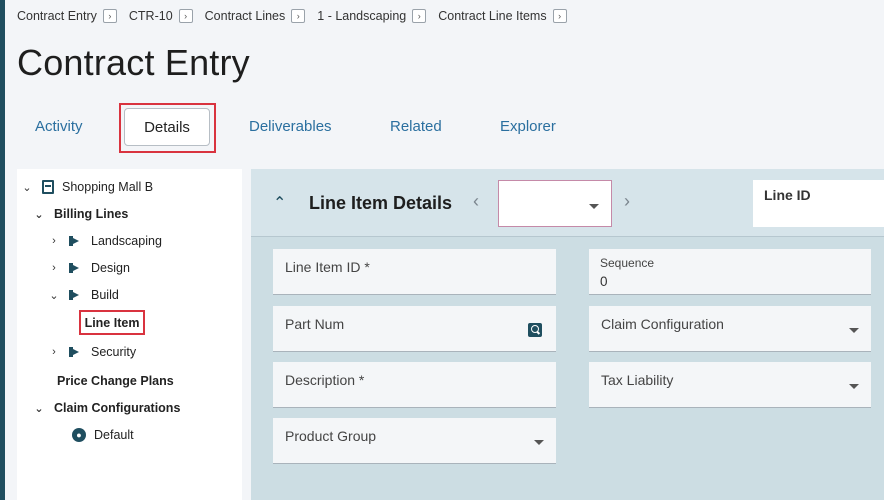 Image resolution: width=884 pixels, height=500 pixels. I want to click on tree-node-landscaping: › Landscaping, so click(104, 241).